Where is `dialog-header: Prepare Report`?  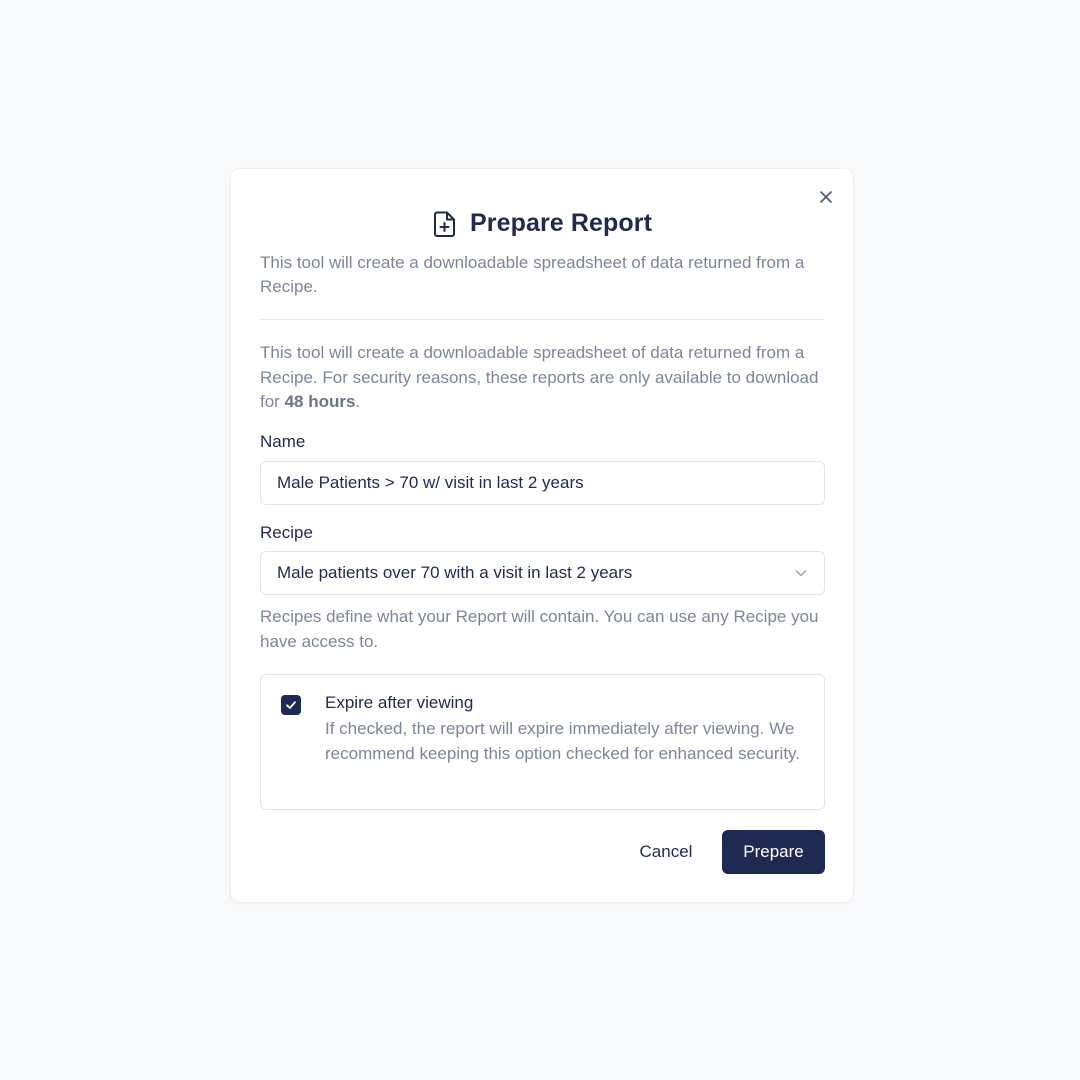
dialog-header: Prepare Report is located at coordinates (542, 223).